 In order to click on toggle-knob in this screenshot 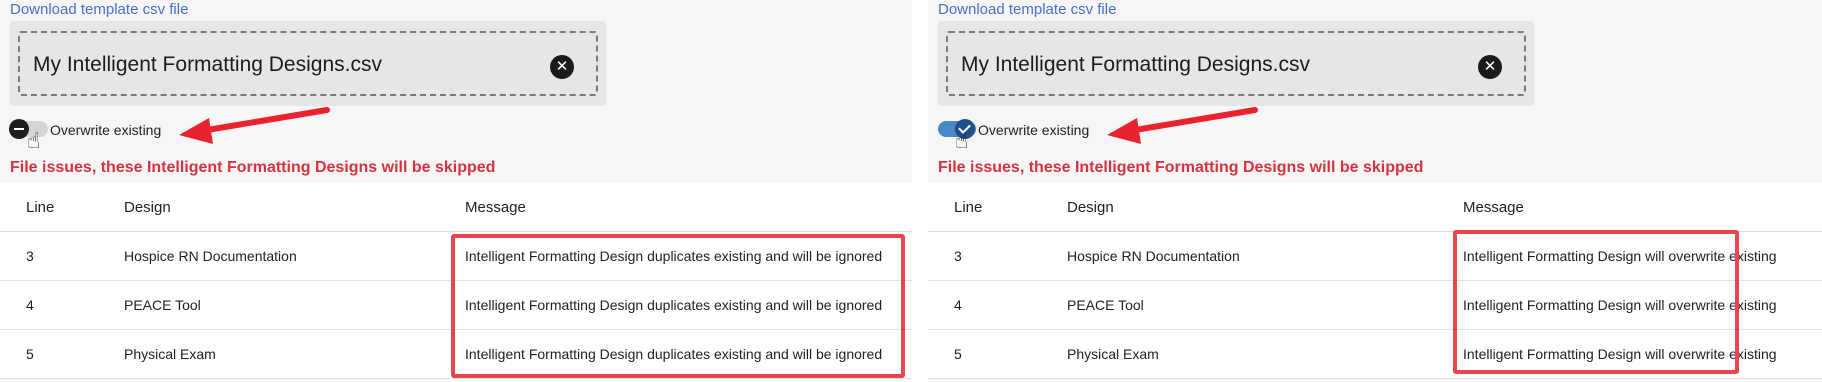, I will do `click(19, 129)`.